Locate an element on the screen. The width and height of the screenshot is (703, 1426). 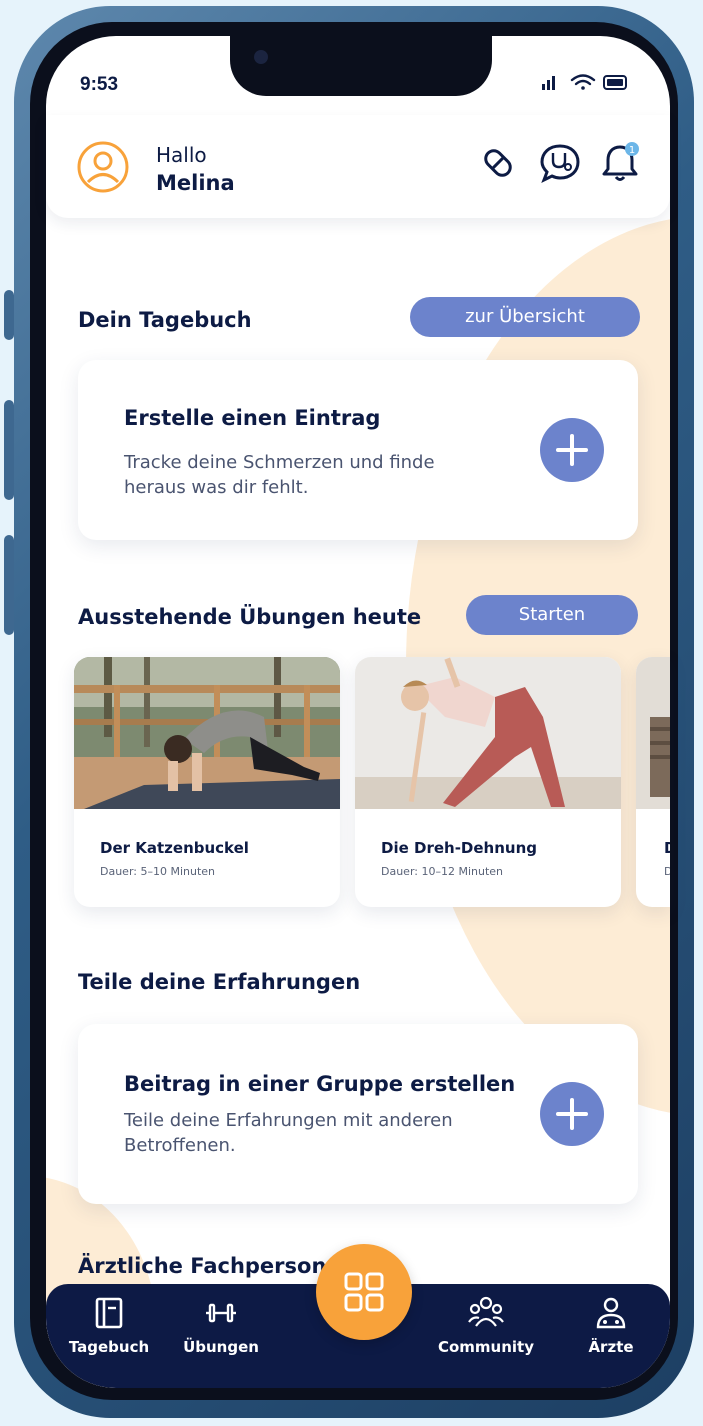
doctor-icon is located at coordinates (611, 1313).